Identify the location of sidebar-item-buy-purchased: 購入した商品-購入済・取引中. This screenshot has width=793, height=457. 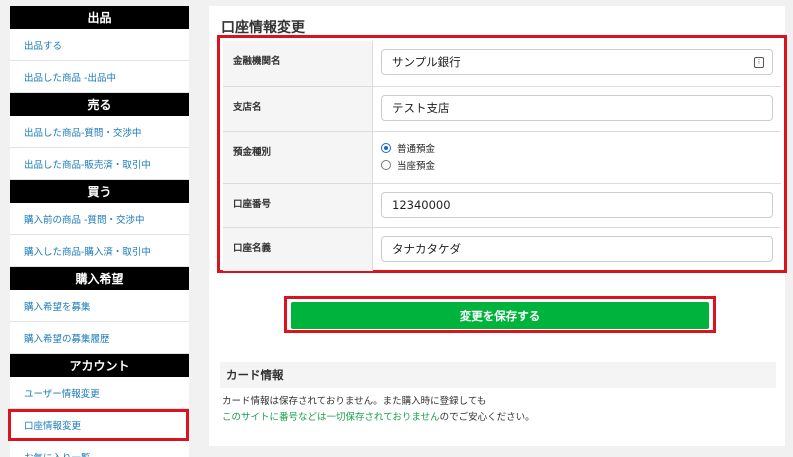
(99, 251).